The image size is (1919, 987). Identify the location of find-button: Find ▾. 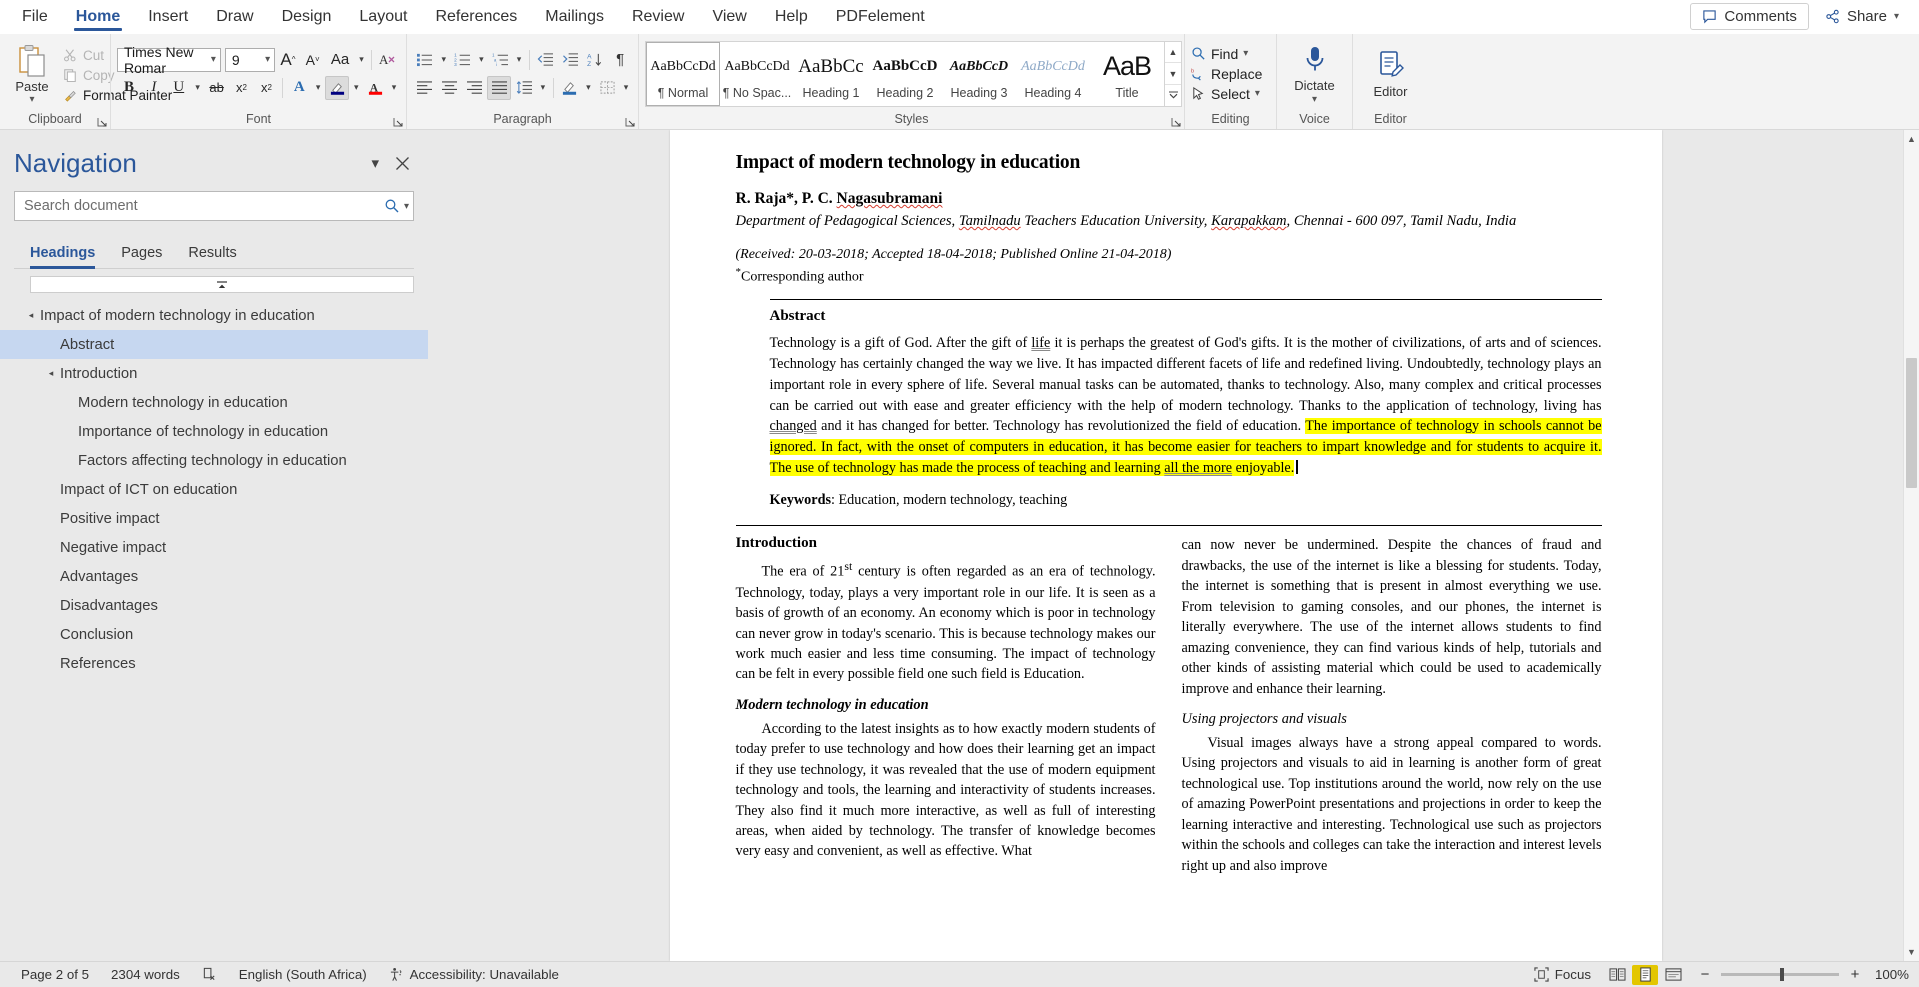
(1226, 54).